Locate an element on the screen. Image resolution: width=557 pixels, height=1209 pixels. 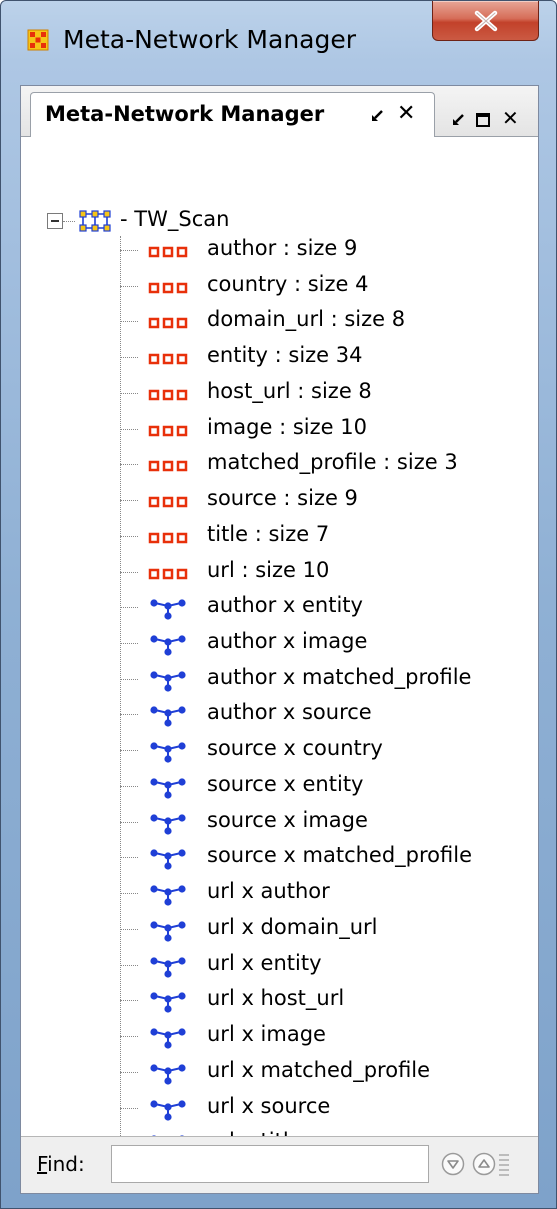
collapse-toggle is located at coordinates (55, 221).